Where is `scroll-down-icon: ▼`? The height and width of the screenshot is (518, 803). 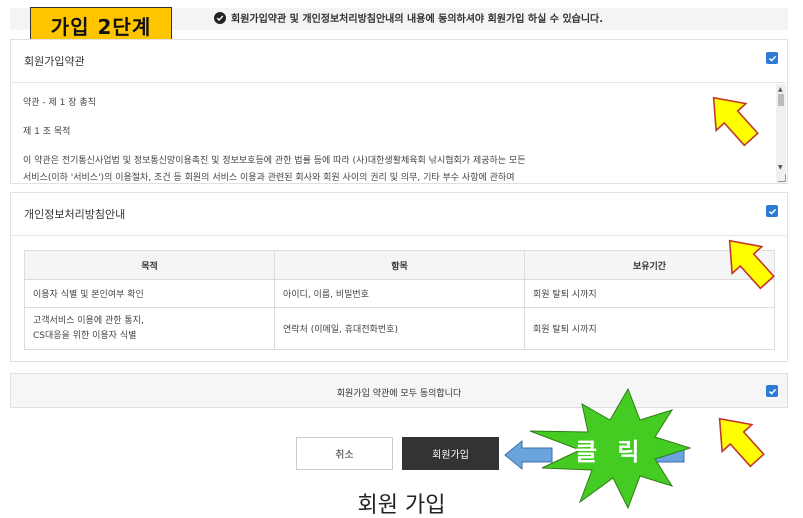 scroll-down-icon: ▼ is located at coordinates (780, 167).